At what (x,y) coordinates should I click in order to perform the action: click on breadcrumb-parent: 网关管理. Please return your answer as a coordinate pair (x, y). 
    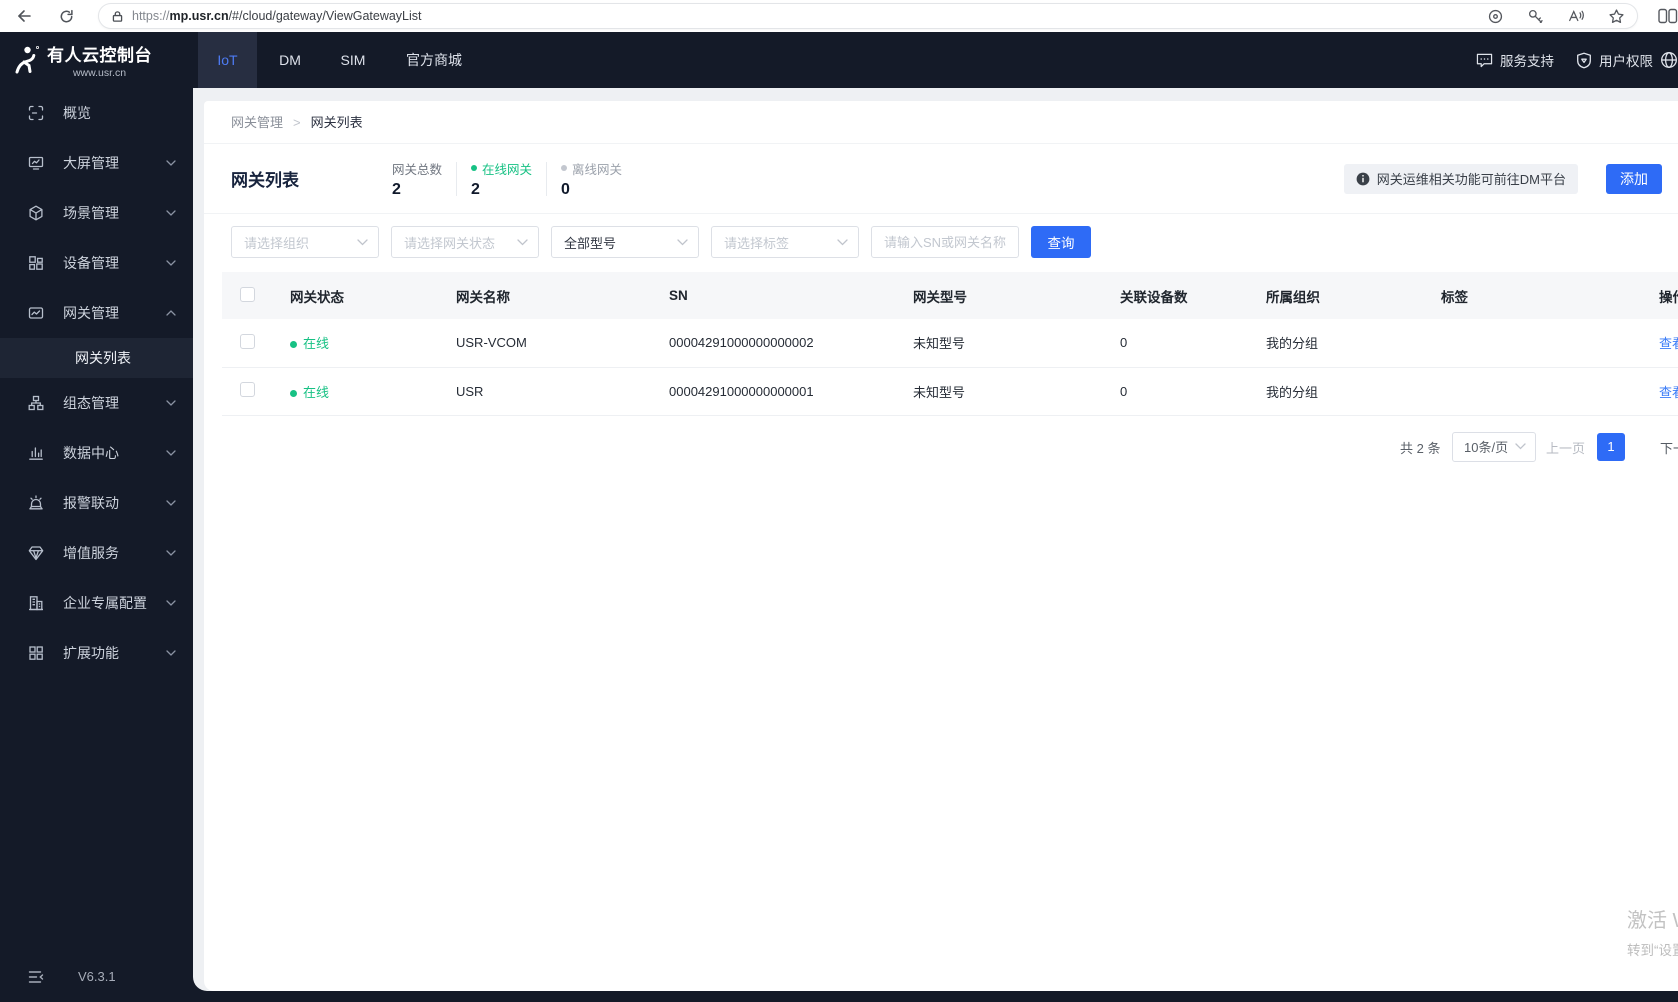
    Looking at the image, I should click on (257, 122).